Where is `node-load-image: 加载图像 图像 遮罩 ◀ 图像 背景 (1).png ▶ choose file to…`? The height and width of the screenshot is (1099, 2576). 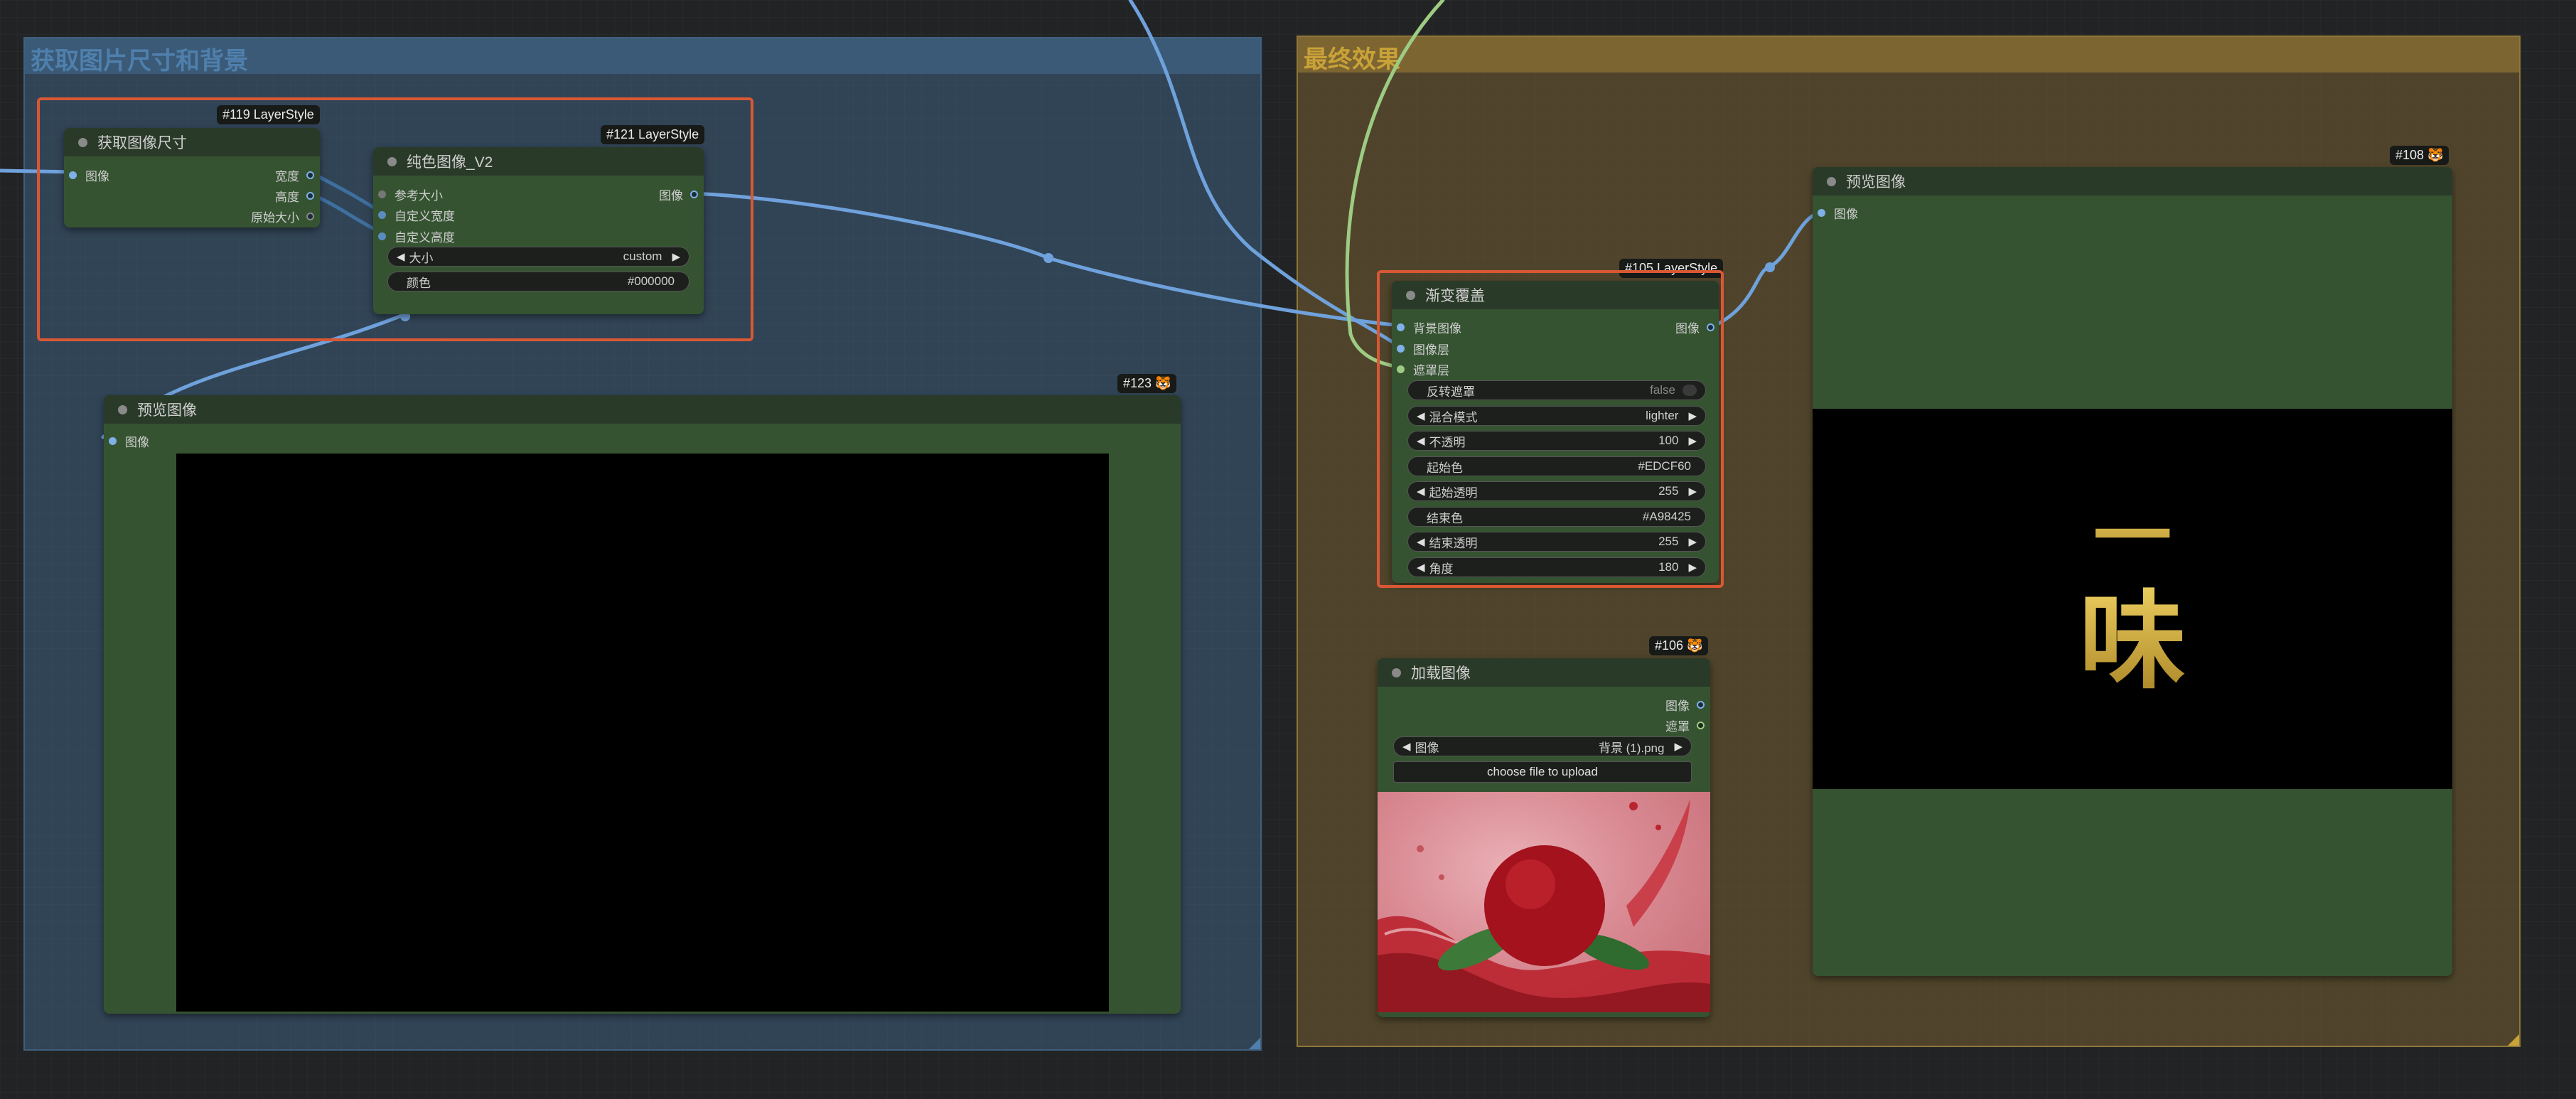
node-load-image: 加载图像 图像 遮罩 ◀ 图像 背景 (1).png ▶ choose file to… is located at coordinates (1544, 837).